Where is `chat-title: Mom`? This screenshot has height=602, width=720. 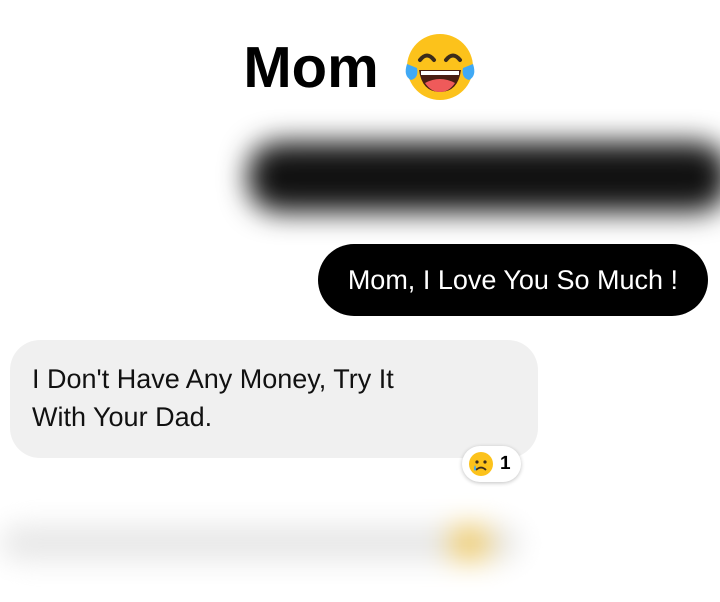 chat-title: Mom is located at coordinates (311, 67).